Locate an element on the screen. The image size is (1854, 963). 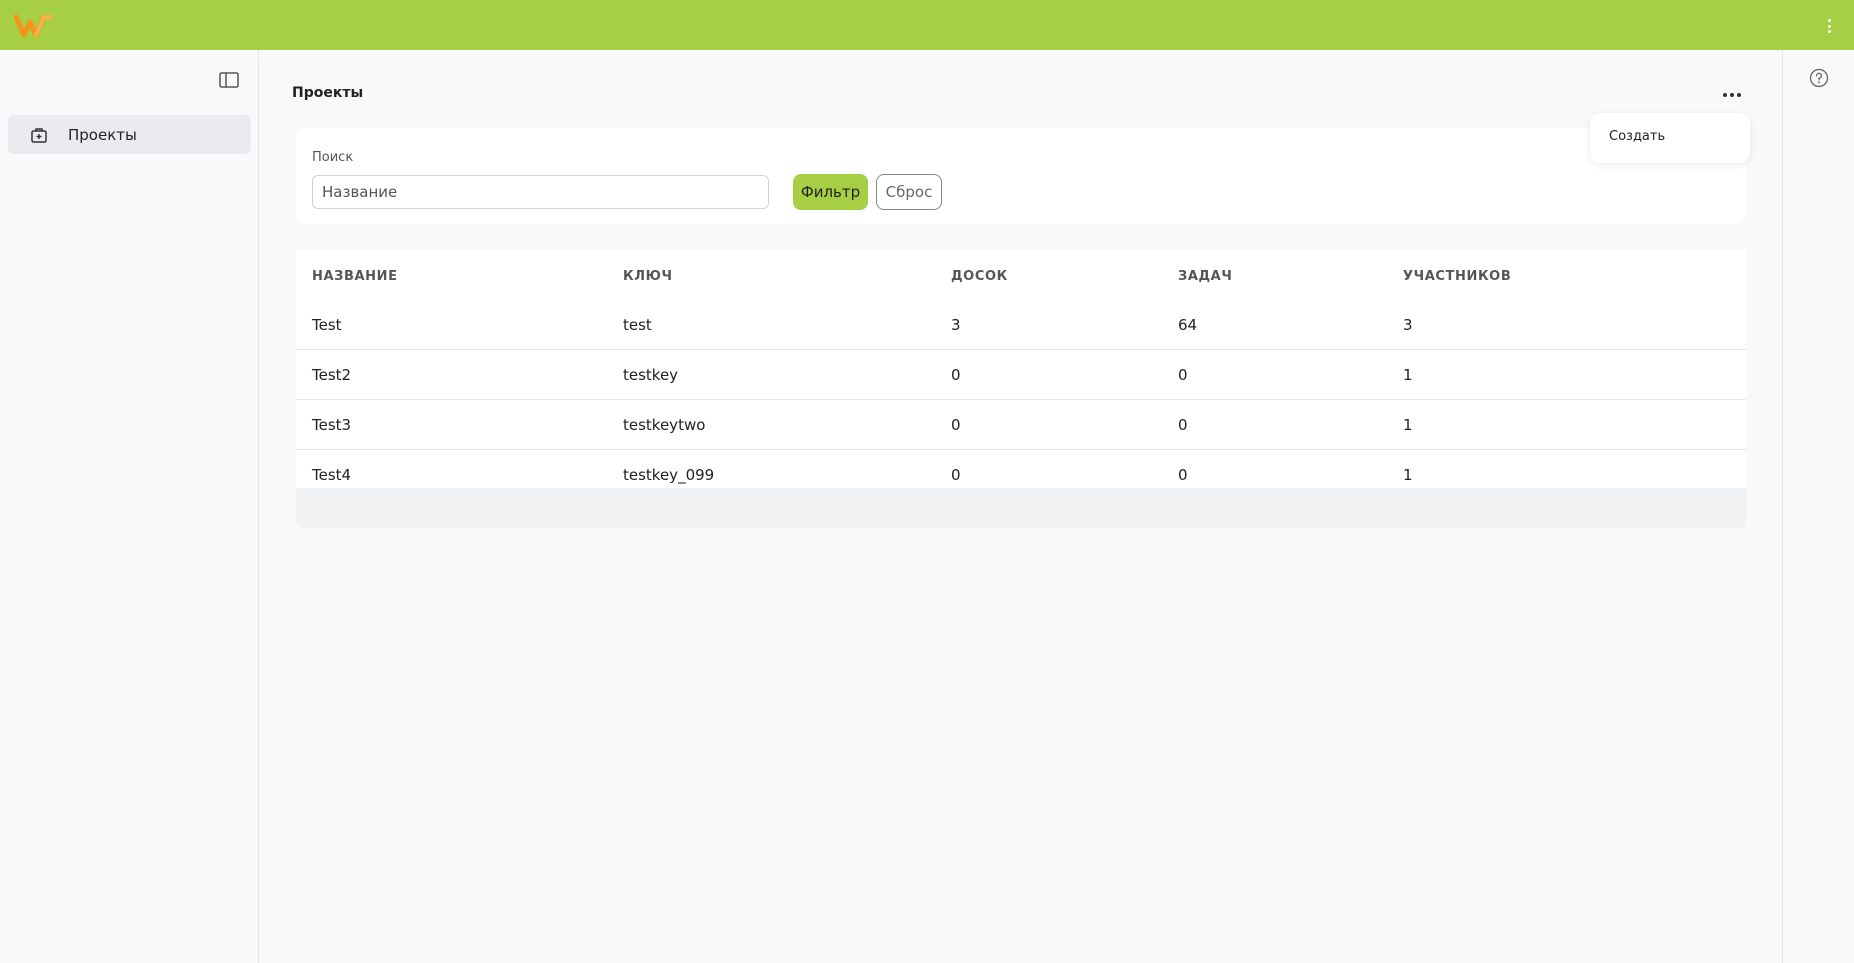
table-row: Test3 testkeytwo 0 0 1 is located at coordinates (1021, 425).